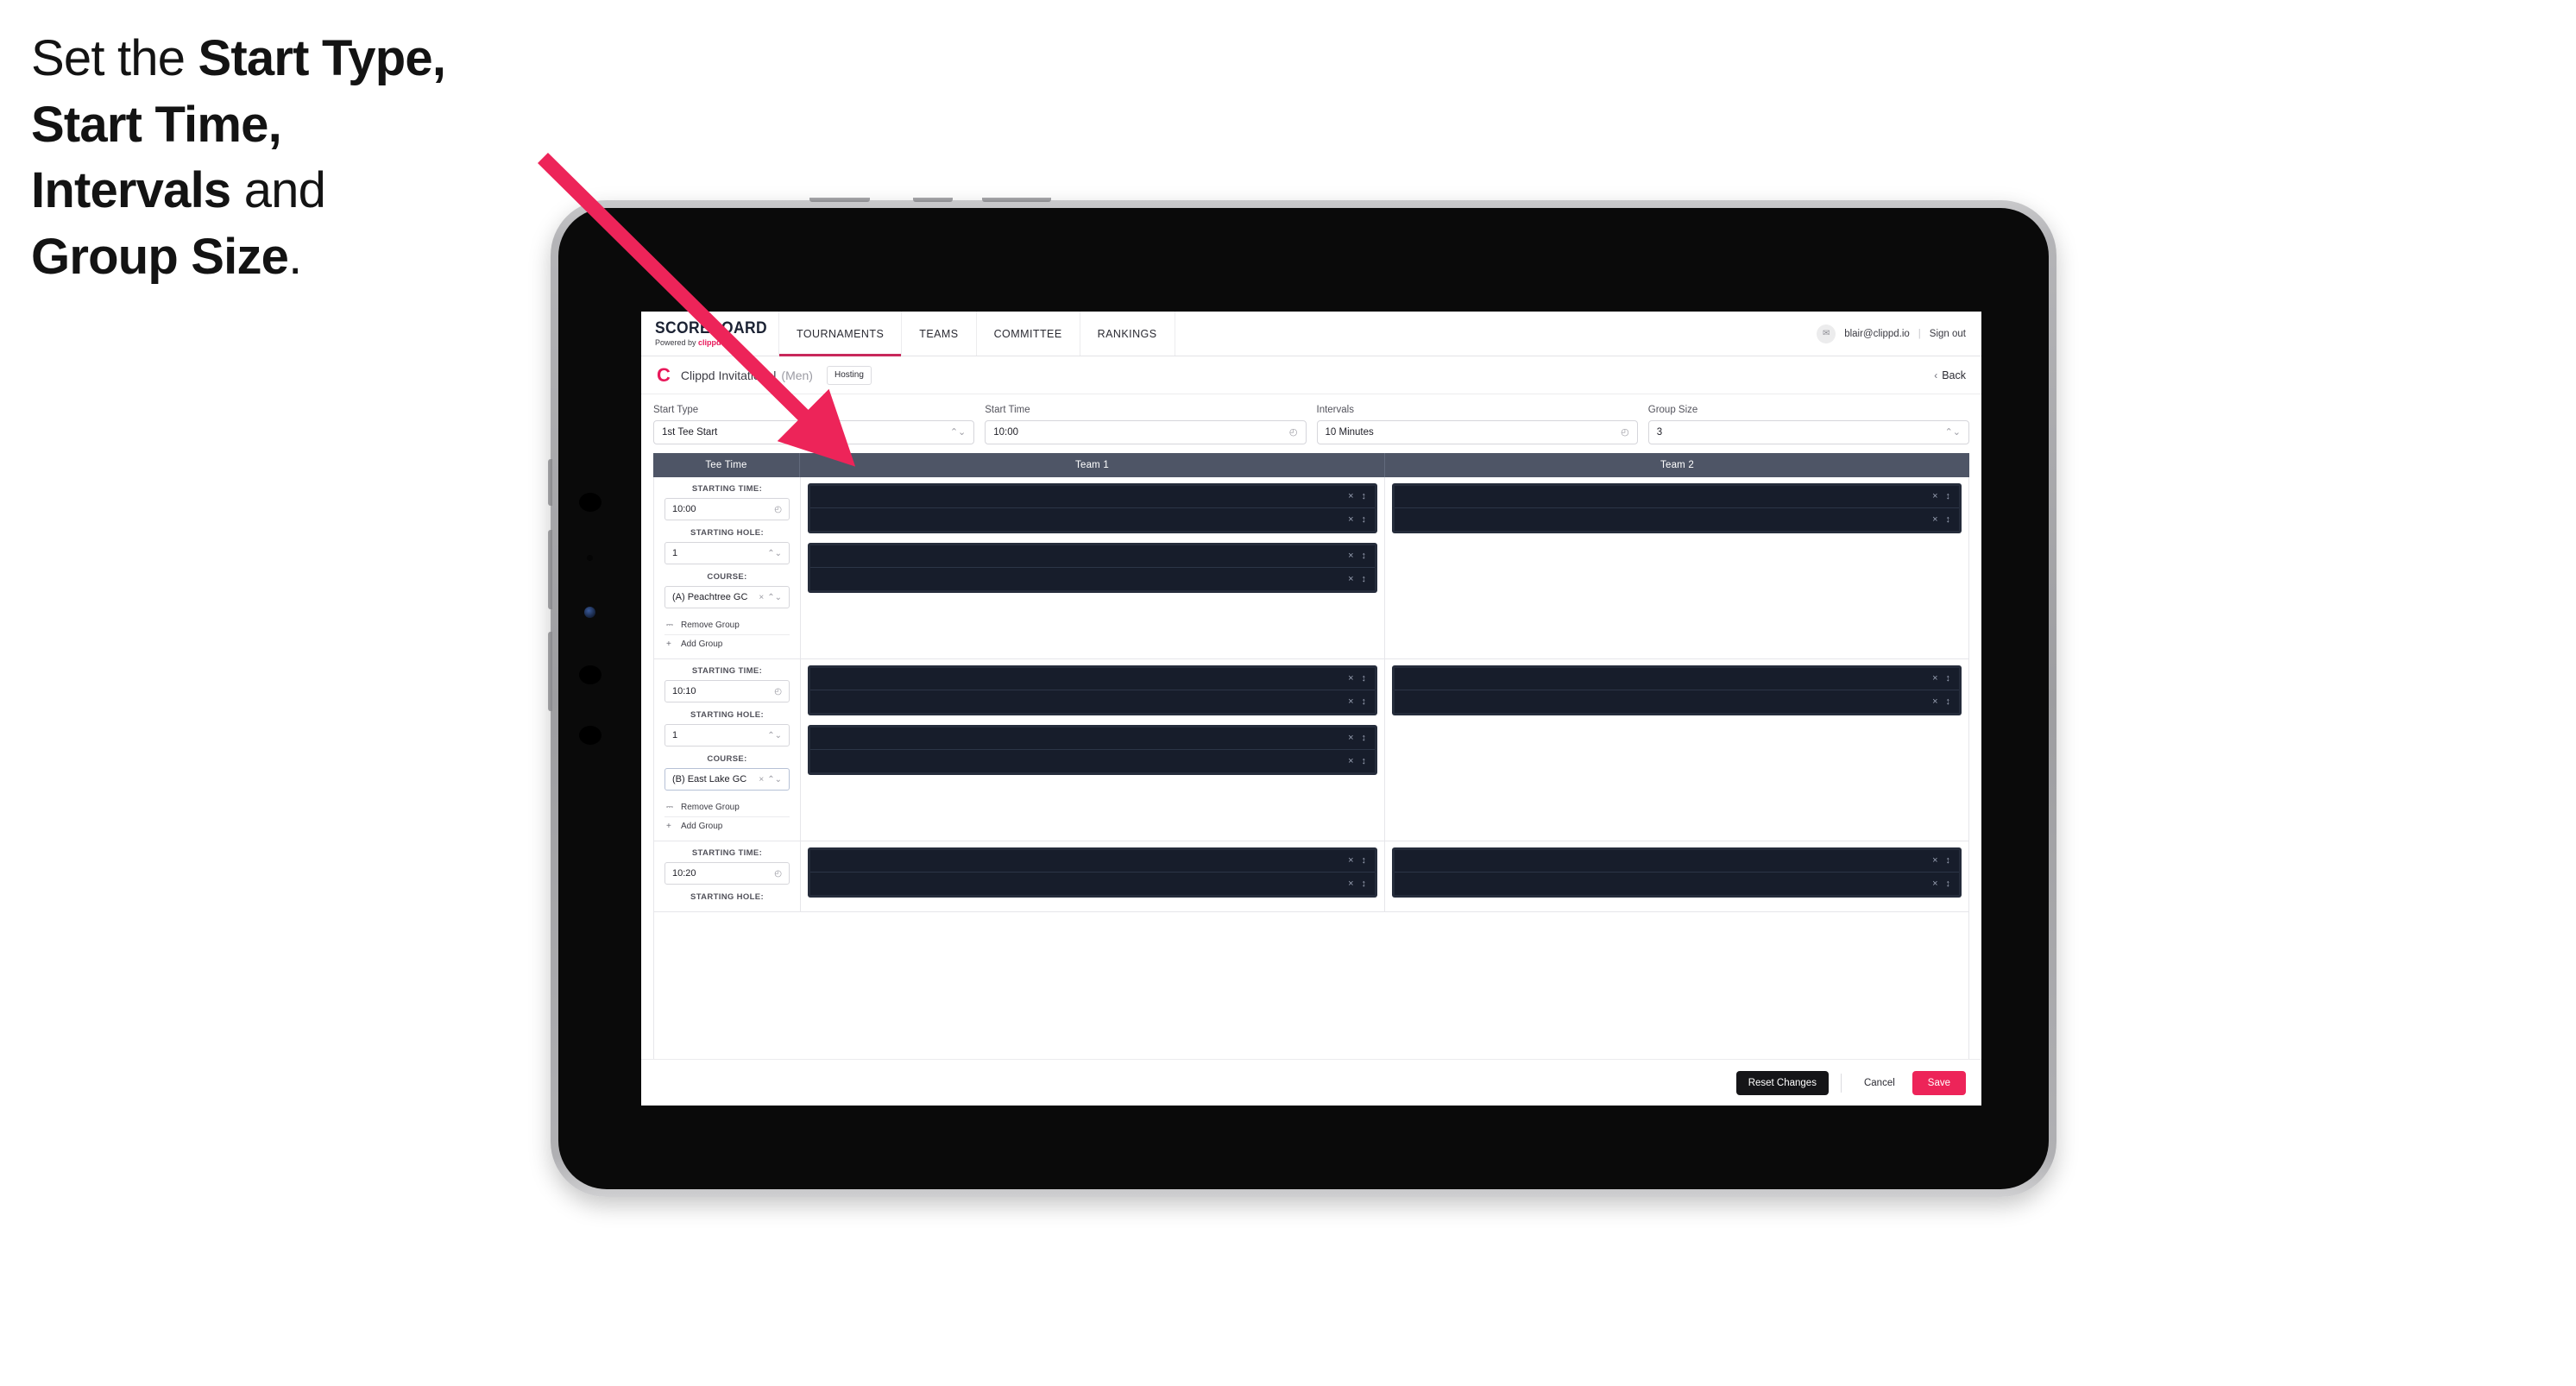 The image size is (2576, 1386). Describe the element at coordinates (1827, 333) in the screenshot. I see `avatar: ✉` at that location.